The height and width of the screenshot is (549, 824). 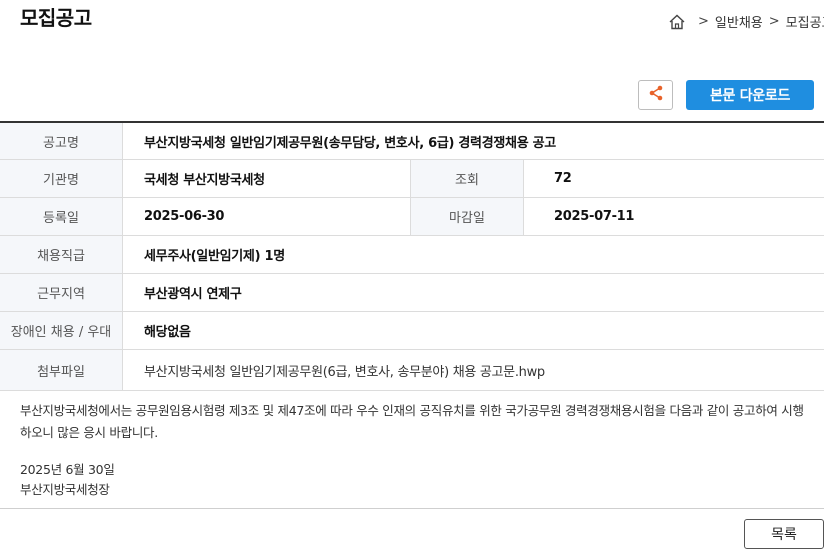 I want to click on breadcrumb: > 일반채용 > 모집공고, so click(x=746, y=21).